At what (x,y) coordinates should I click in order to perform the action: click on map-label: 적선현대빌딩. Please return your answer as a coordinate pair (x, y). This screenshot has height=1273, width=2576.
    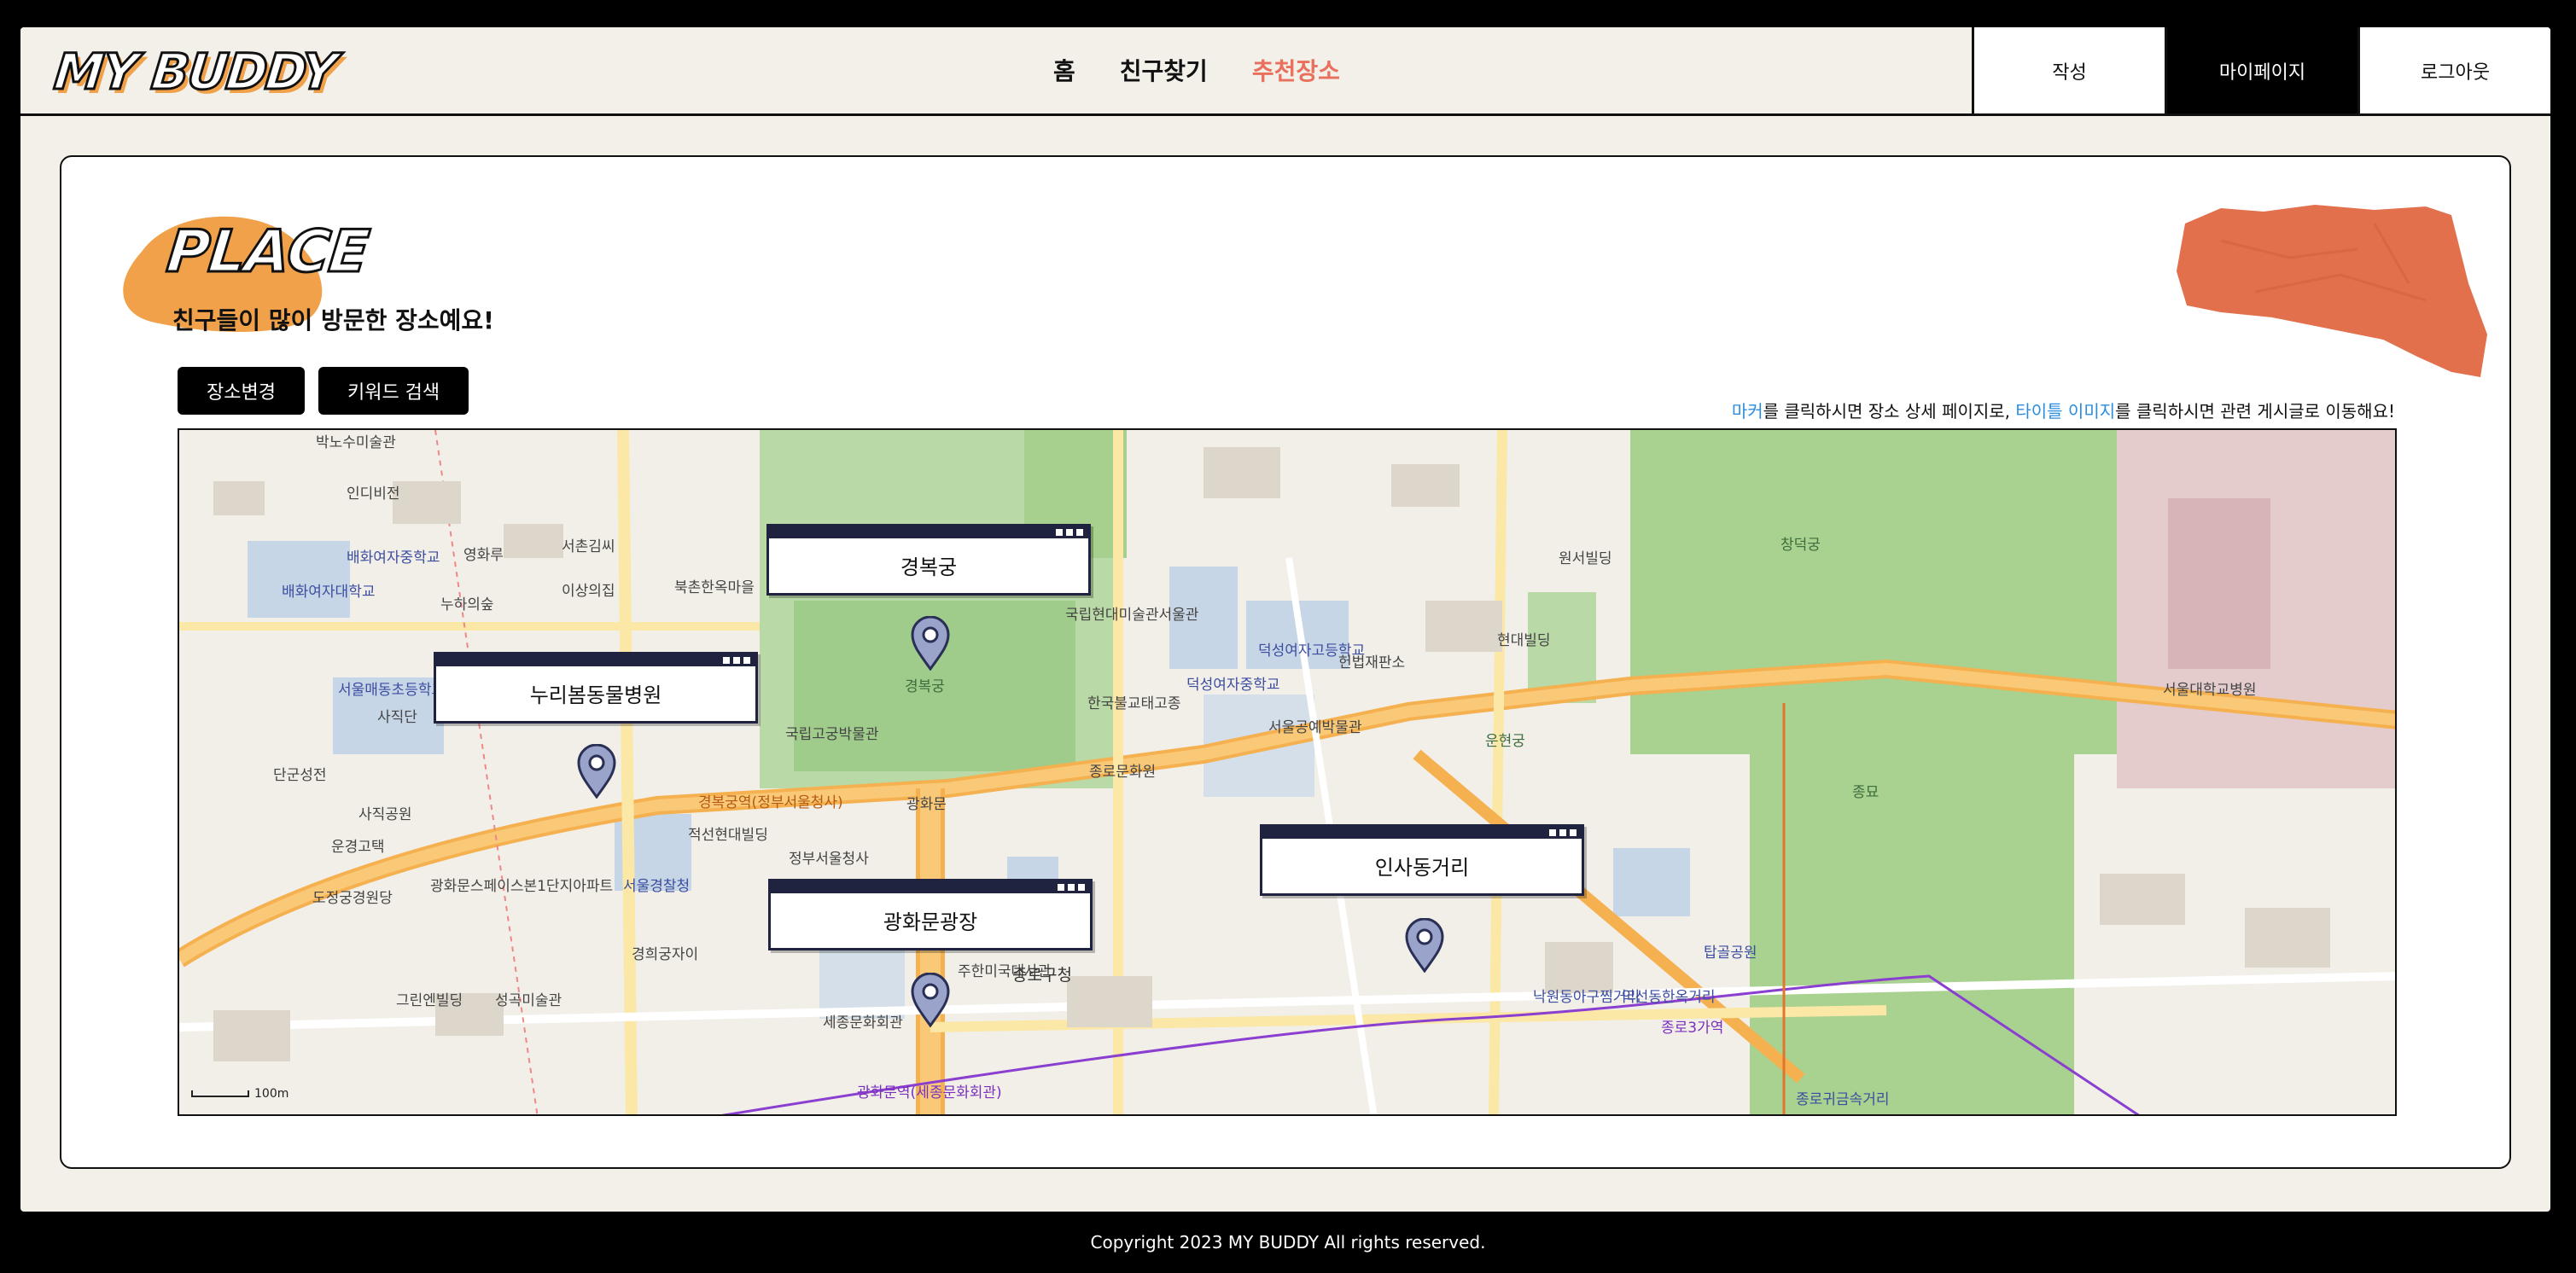
    Looking at the image, I should click on (728, 835).